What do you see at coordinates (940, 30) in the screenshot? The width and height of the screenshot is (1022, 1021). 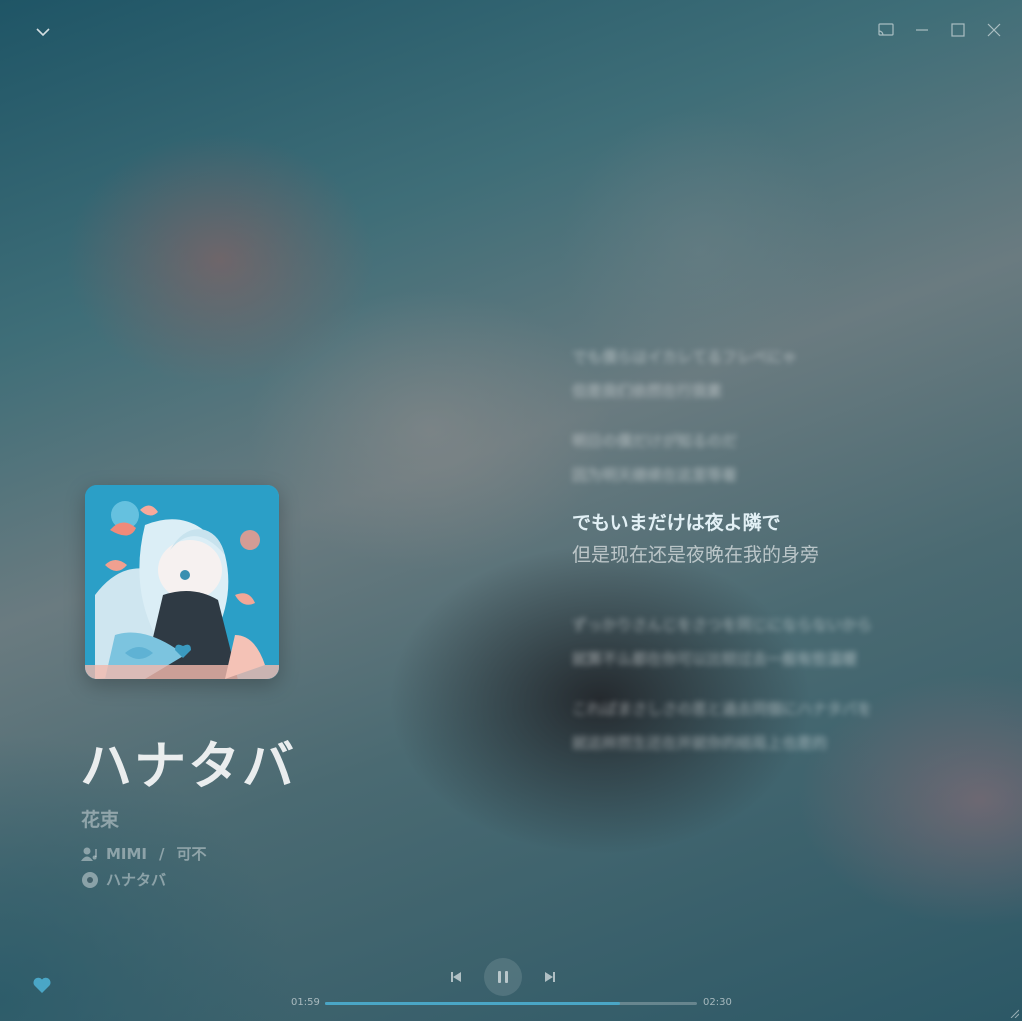 I see `window-controls` at bounding box center [940, 30].